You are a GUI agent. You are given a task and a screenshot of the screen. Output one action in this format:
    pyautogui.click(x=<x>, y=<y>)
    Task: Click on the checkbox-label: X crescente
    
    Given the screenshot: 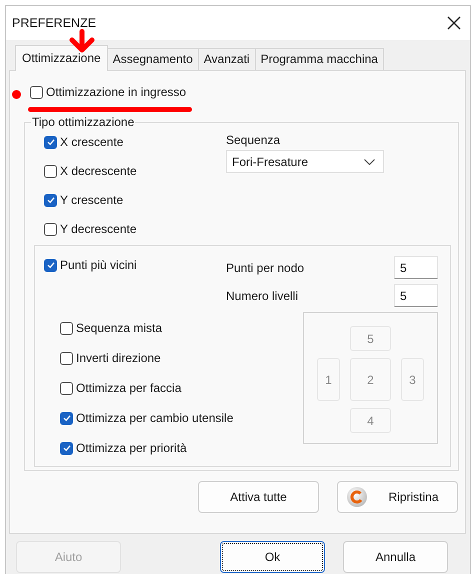 What is the action you would take?
    pyautogui.click(x=92, y=142)
    